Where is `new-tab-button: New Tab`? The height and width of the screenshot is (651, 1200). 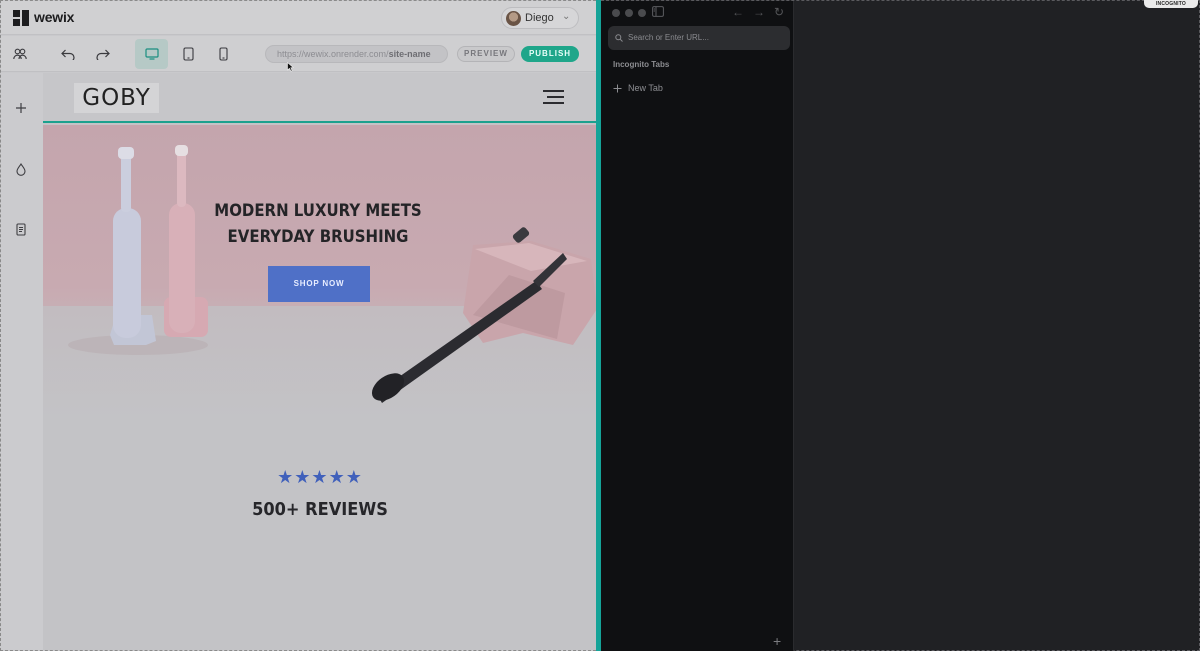 new-tab-button: New Tab is located at coordinates (638, 88).